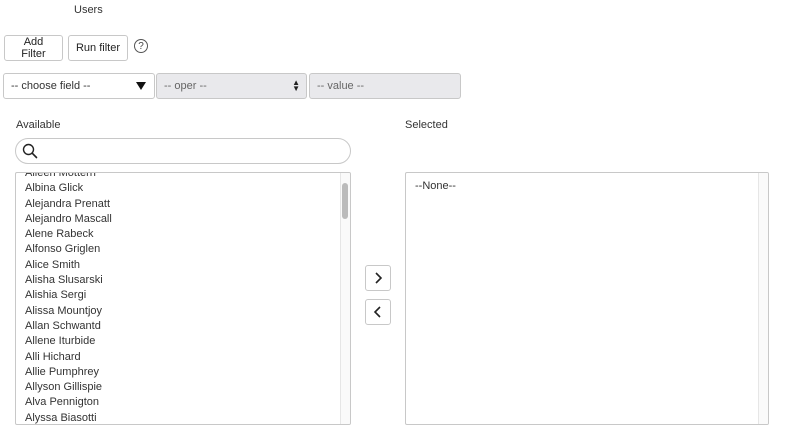  Describe the element at coordinates (426, 125) in the screenshot. I see `selected-label: Selected` at that location.